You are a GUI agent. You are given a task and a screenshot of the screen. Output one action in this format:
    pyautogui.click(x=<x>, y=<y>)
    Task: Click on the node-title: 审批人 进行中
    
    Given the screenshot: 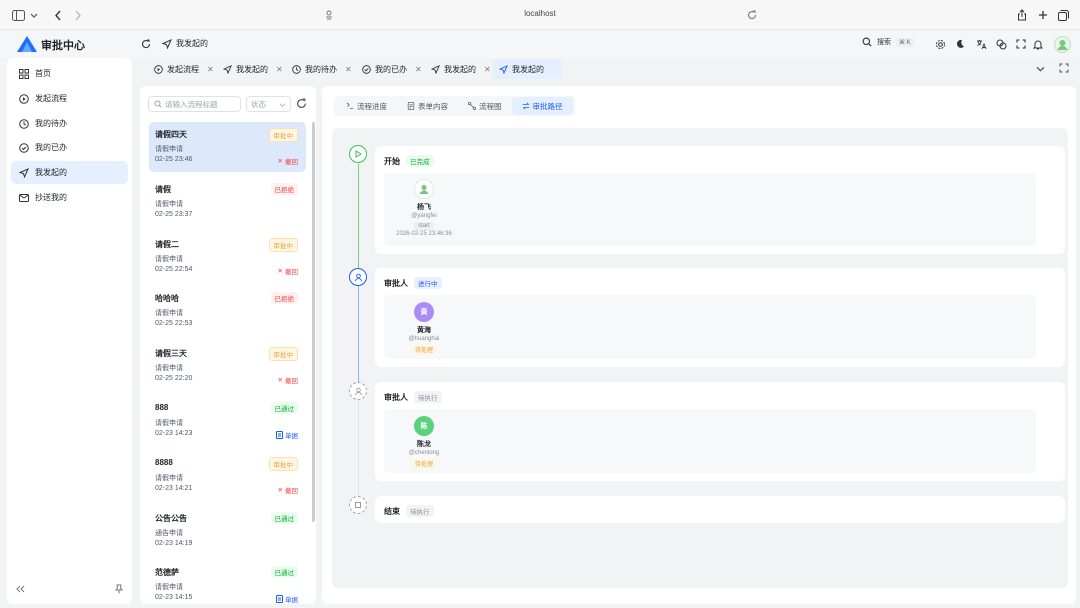 What is the action you would take?
    pyautogui.click(x=413, y=283)
    